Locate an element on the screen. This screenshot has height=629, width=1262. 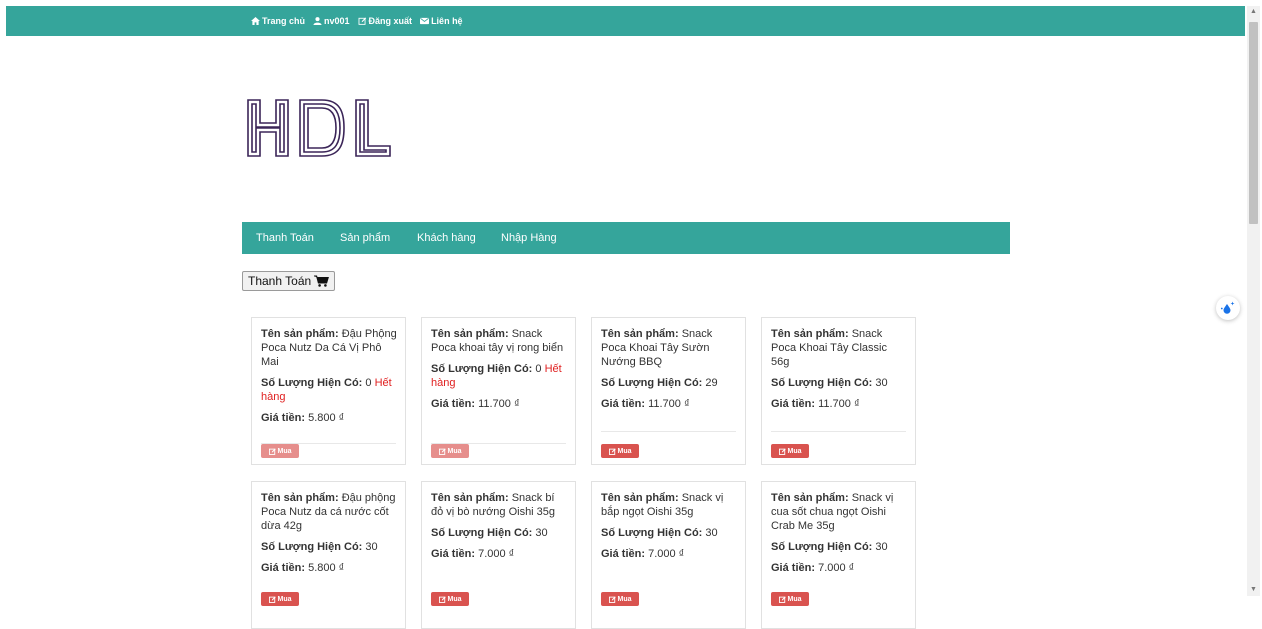
nav-khach-hang: Khách hàng is located at coordinates (446, 238).